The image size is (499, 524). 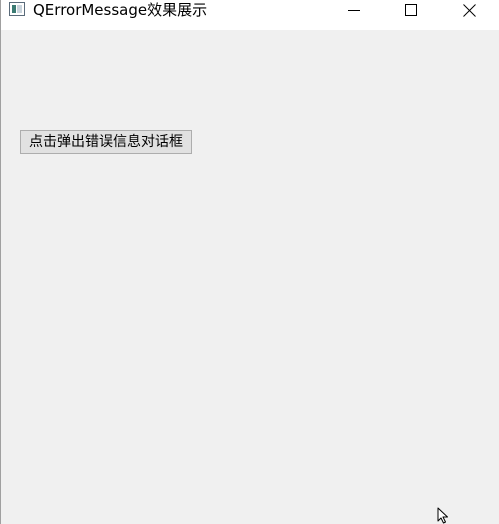 I want to click on maximize-button, so click(x=411, y=10).